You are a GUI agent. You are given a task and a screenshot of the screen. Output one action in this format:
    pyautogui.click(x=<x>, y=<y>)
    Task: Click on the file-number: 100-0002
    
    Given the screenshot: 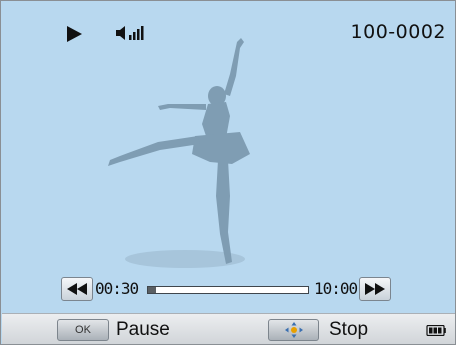 What is the action you would take?
    pyautogui.click(x=398, y=32)
    